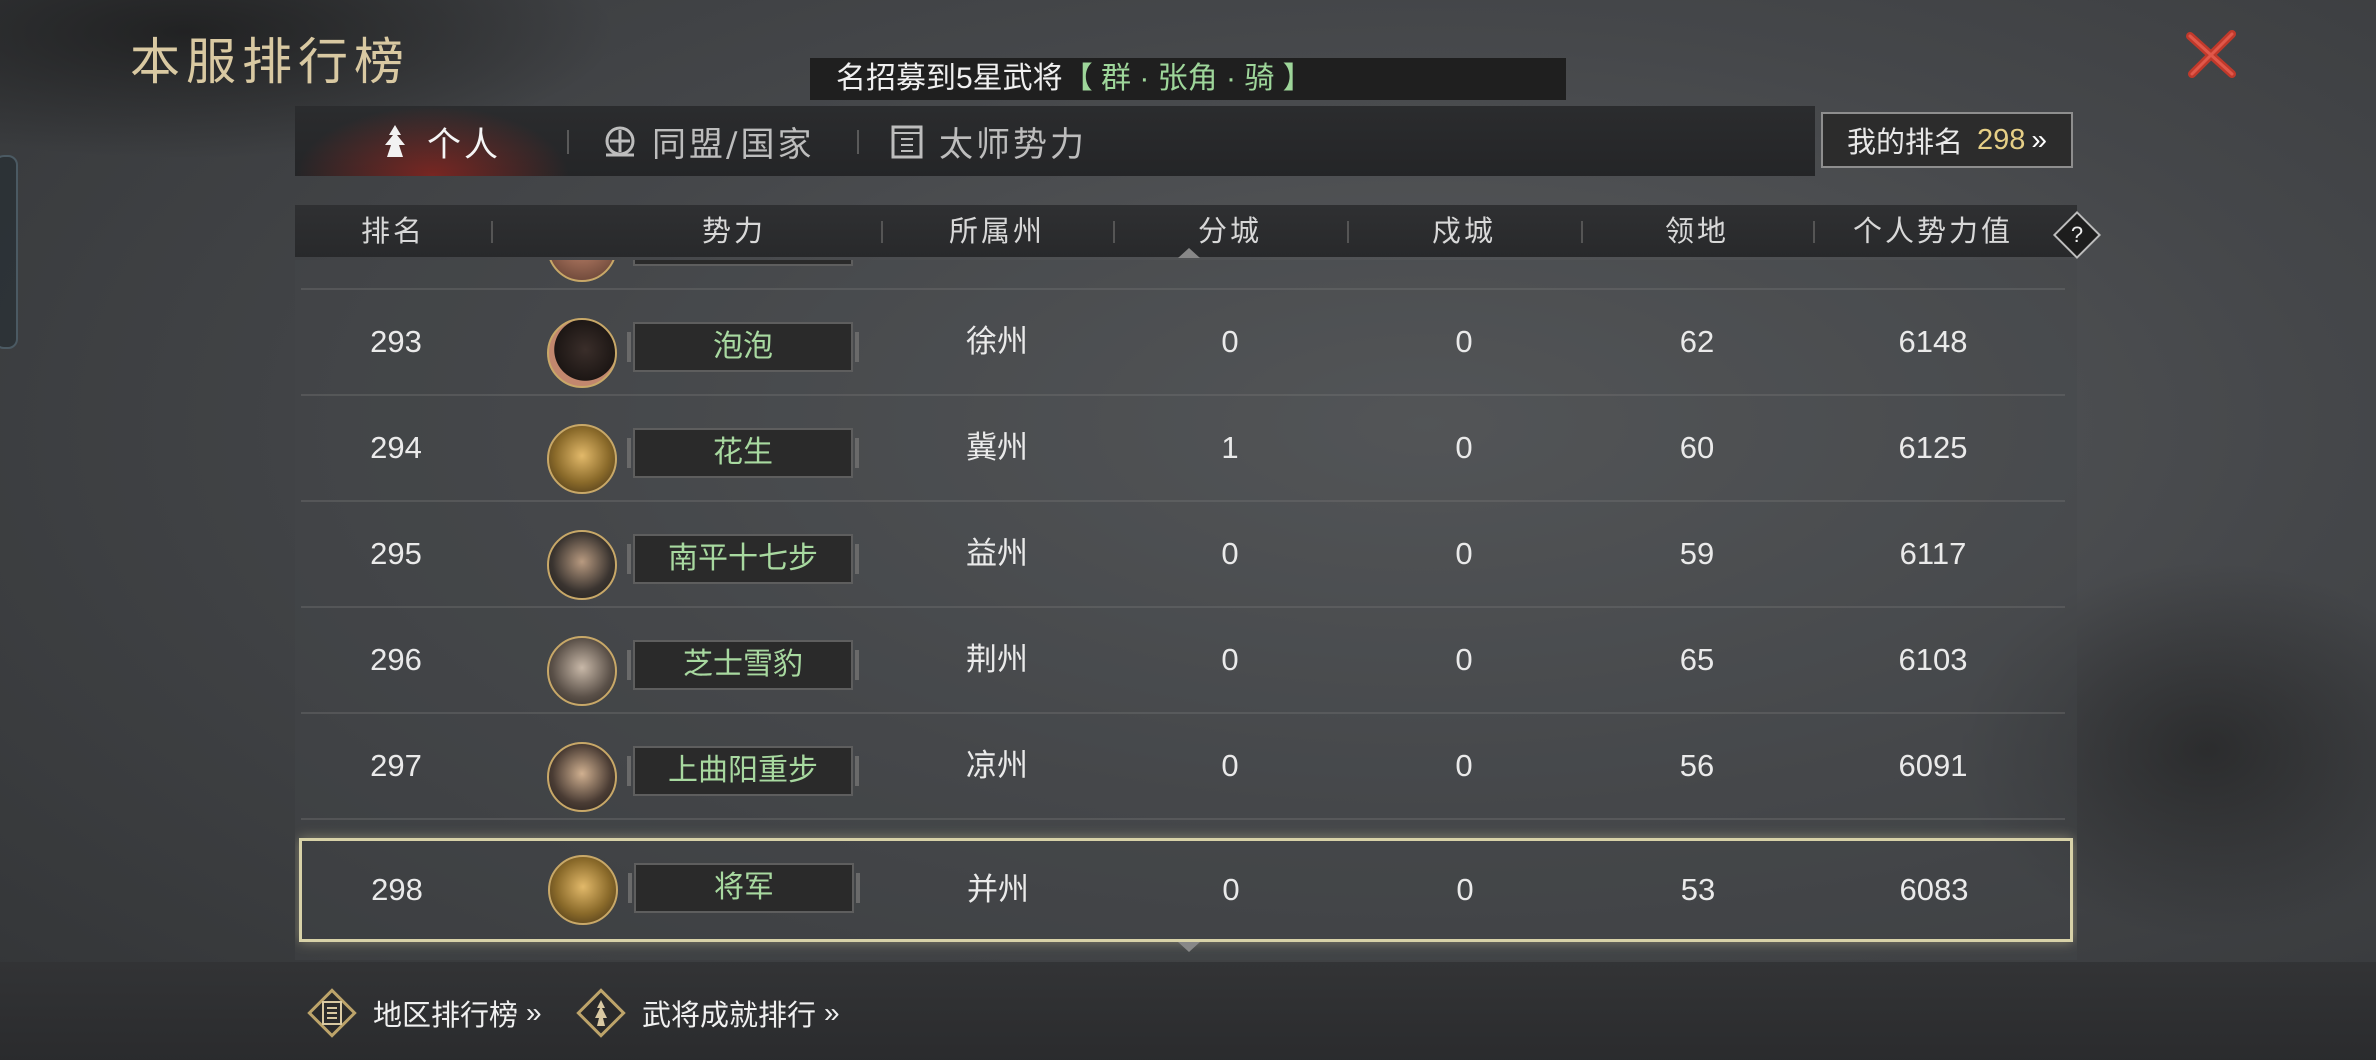 The height and width of the screenshot is (1060, 2376). Describe the element at coordinates (1697, 341) in the screenshot. I see `territory-cell: 62` at that location.